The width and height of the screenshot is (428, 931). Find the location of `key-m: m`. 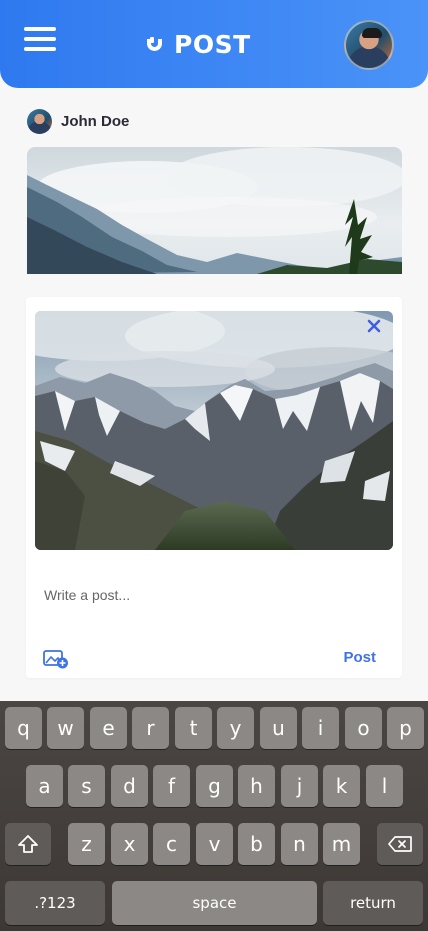

key-m: m is located at coordinates (341, 844).